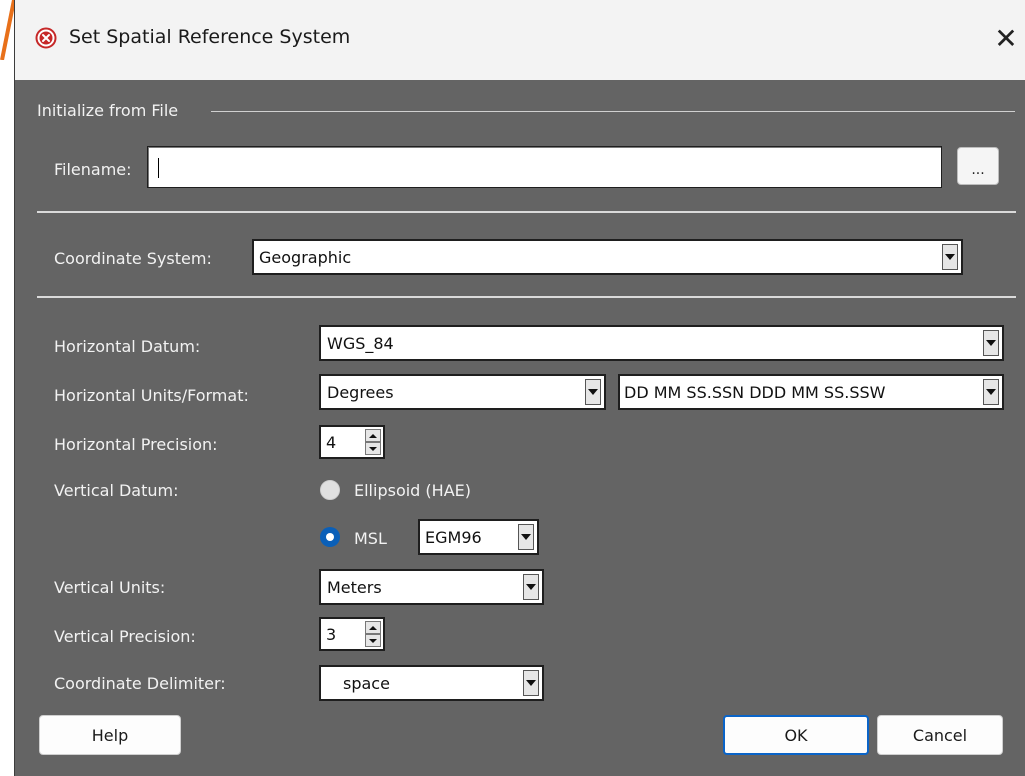 The height and width of the screenshot is (776, 1025). Describe the element at coordinates (607, 257) in the screenshot. I see `coordinate-system-select: Geographic` at that location.